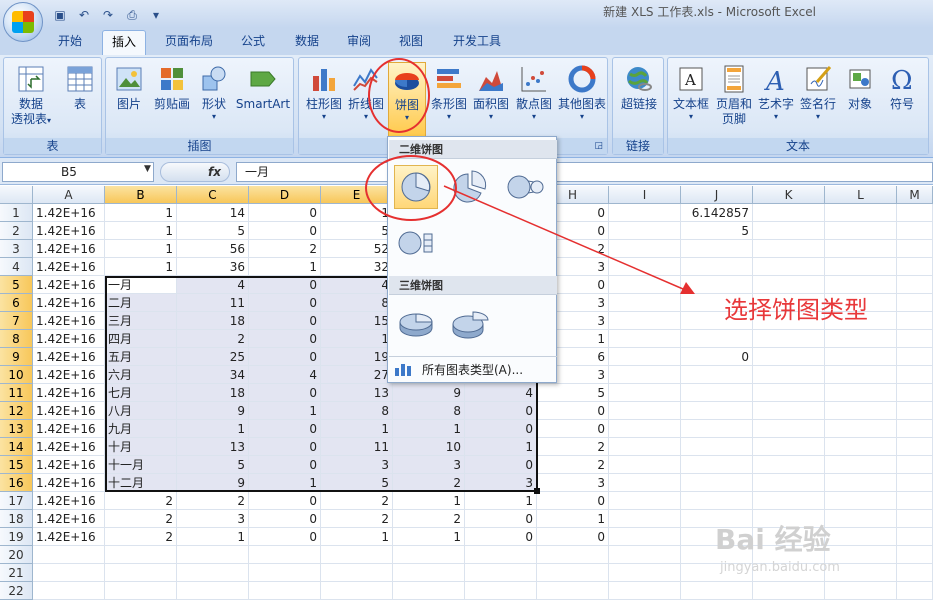  What do you see at coordinates (213, 195) in the screenshot?
I see `column-header-c: C` at bounding box center [213, 195].